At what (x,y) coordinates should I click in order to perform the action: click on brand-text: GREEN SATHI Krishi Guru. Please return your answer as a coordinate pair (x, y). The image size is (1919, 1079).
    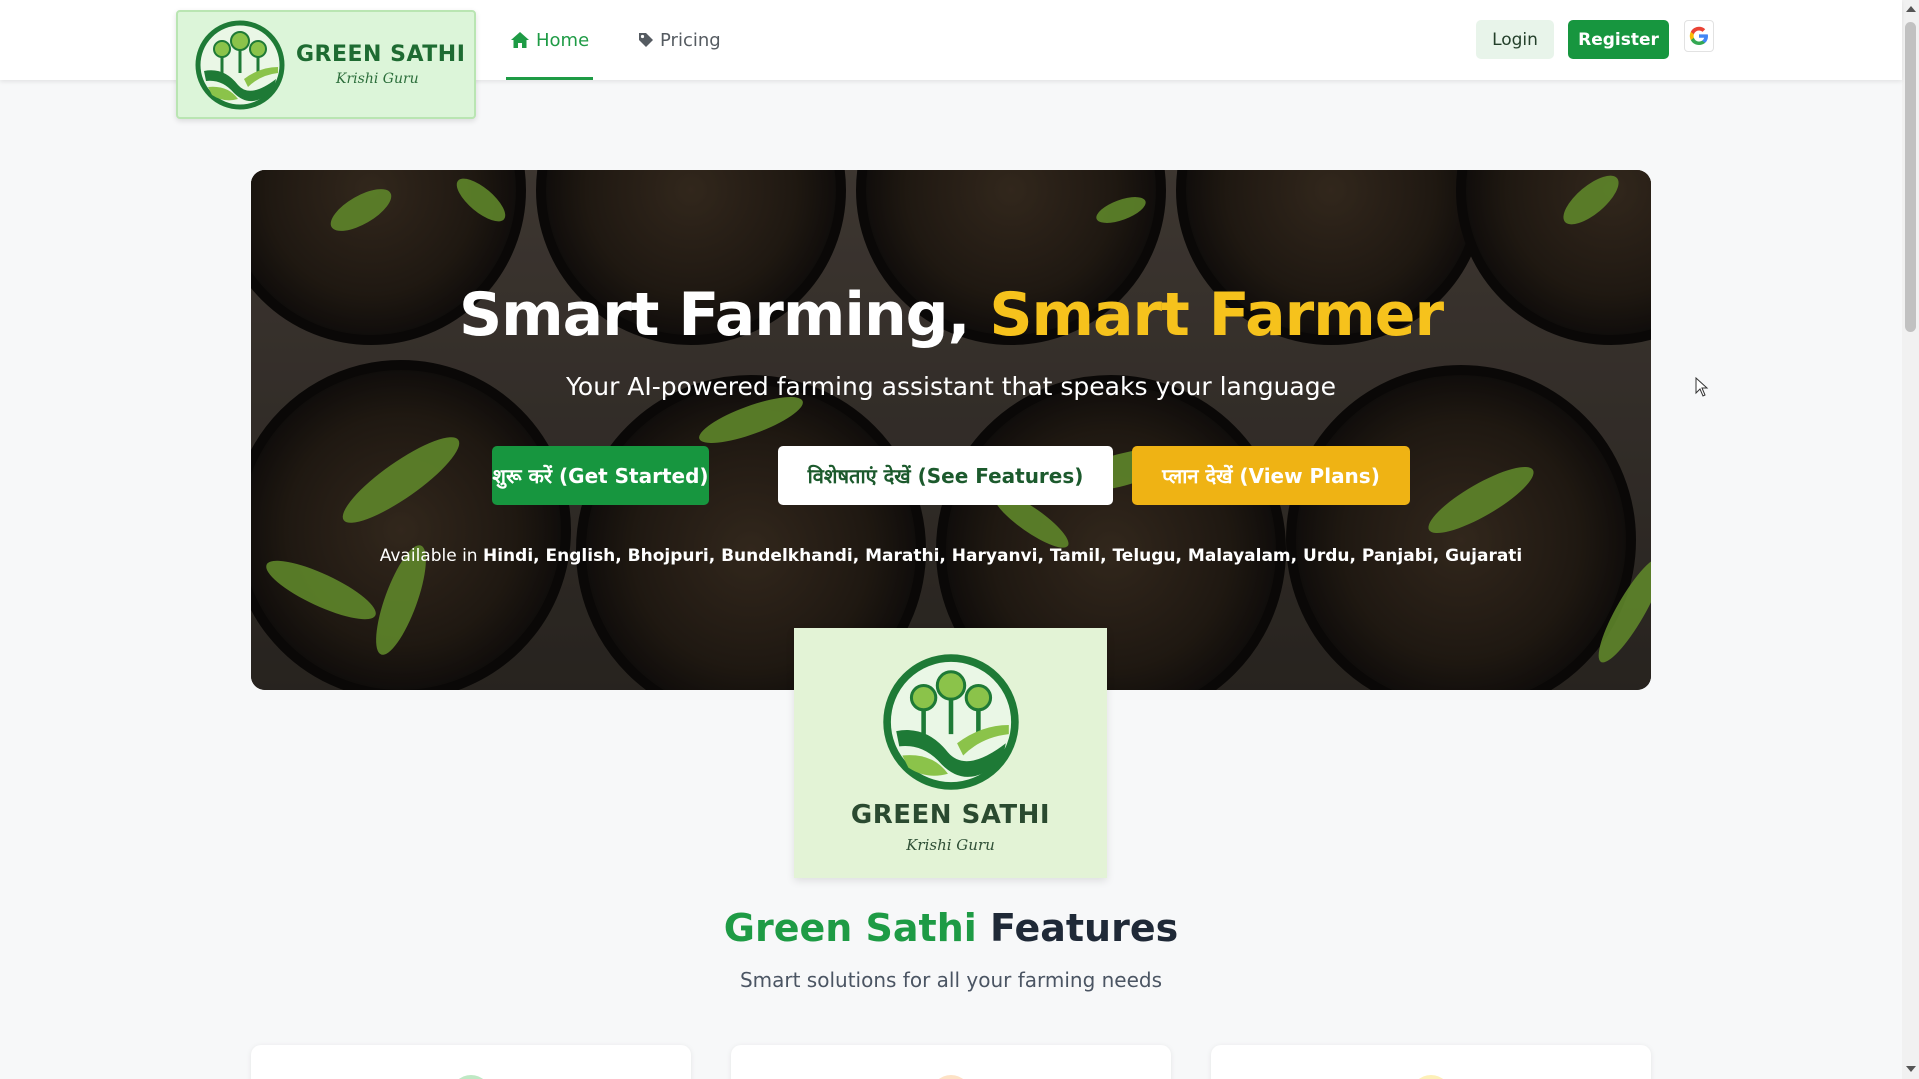
    Looking at the image, I should click on (380, 64).